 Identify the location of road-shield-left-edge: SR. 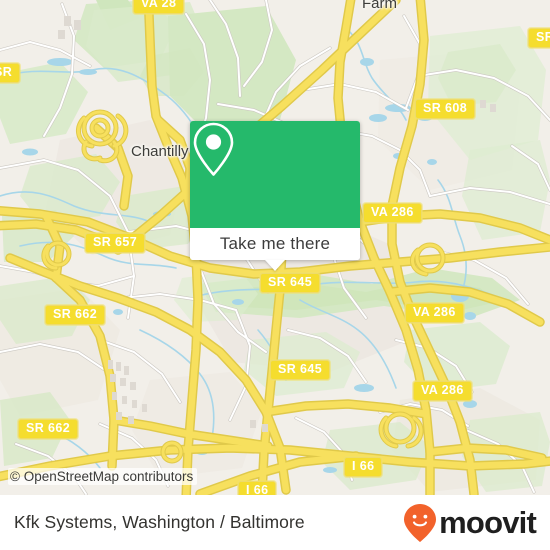
(10, 73).